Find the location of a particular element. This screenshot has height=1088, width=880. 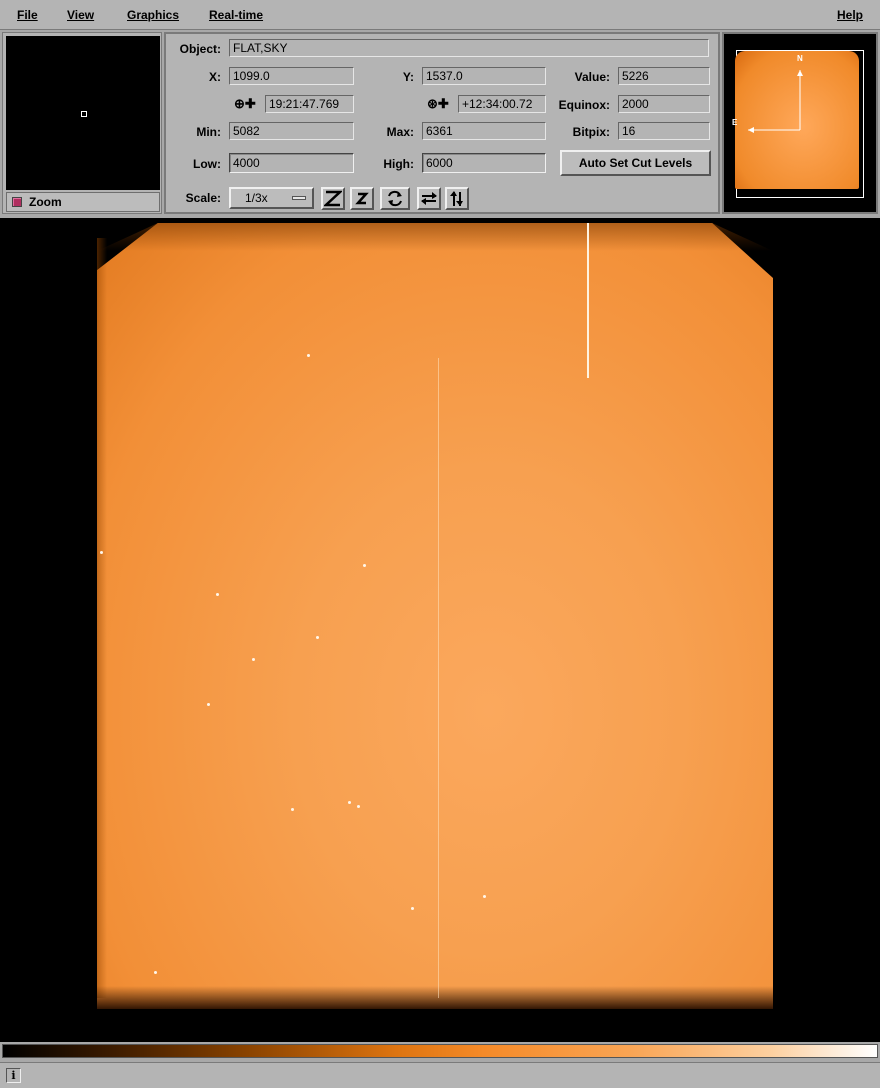

pan-panel: N E is located at coordinates (800, 123).